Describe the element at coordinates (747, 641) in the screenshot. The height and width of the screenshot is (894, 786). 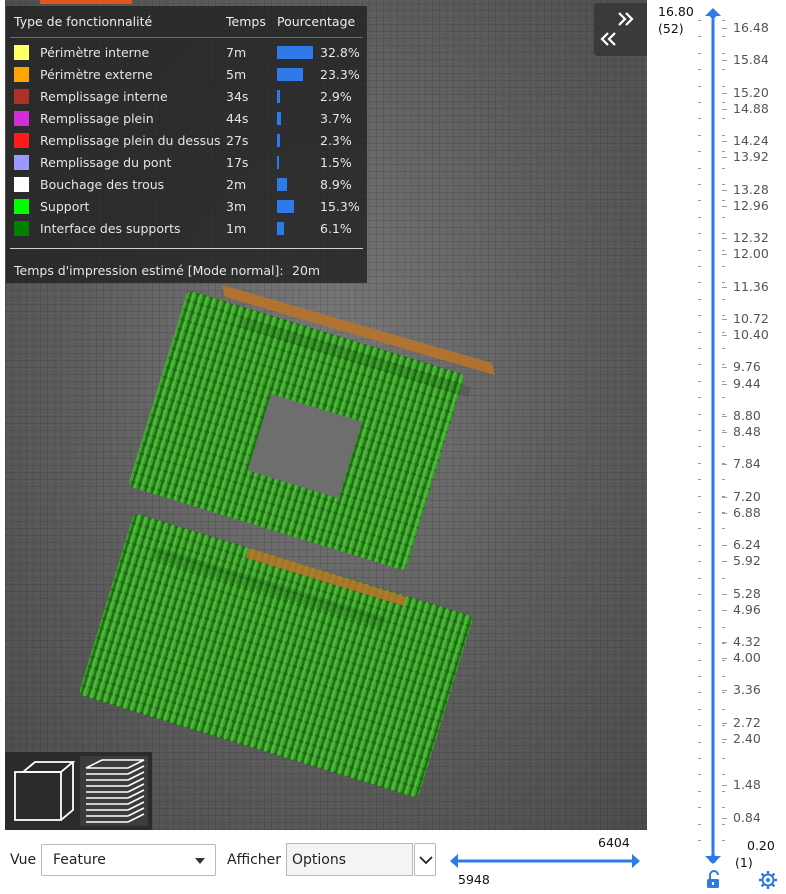
I see `layer-tick-label: 4.32` at that location.